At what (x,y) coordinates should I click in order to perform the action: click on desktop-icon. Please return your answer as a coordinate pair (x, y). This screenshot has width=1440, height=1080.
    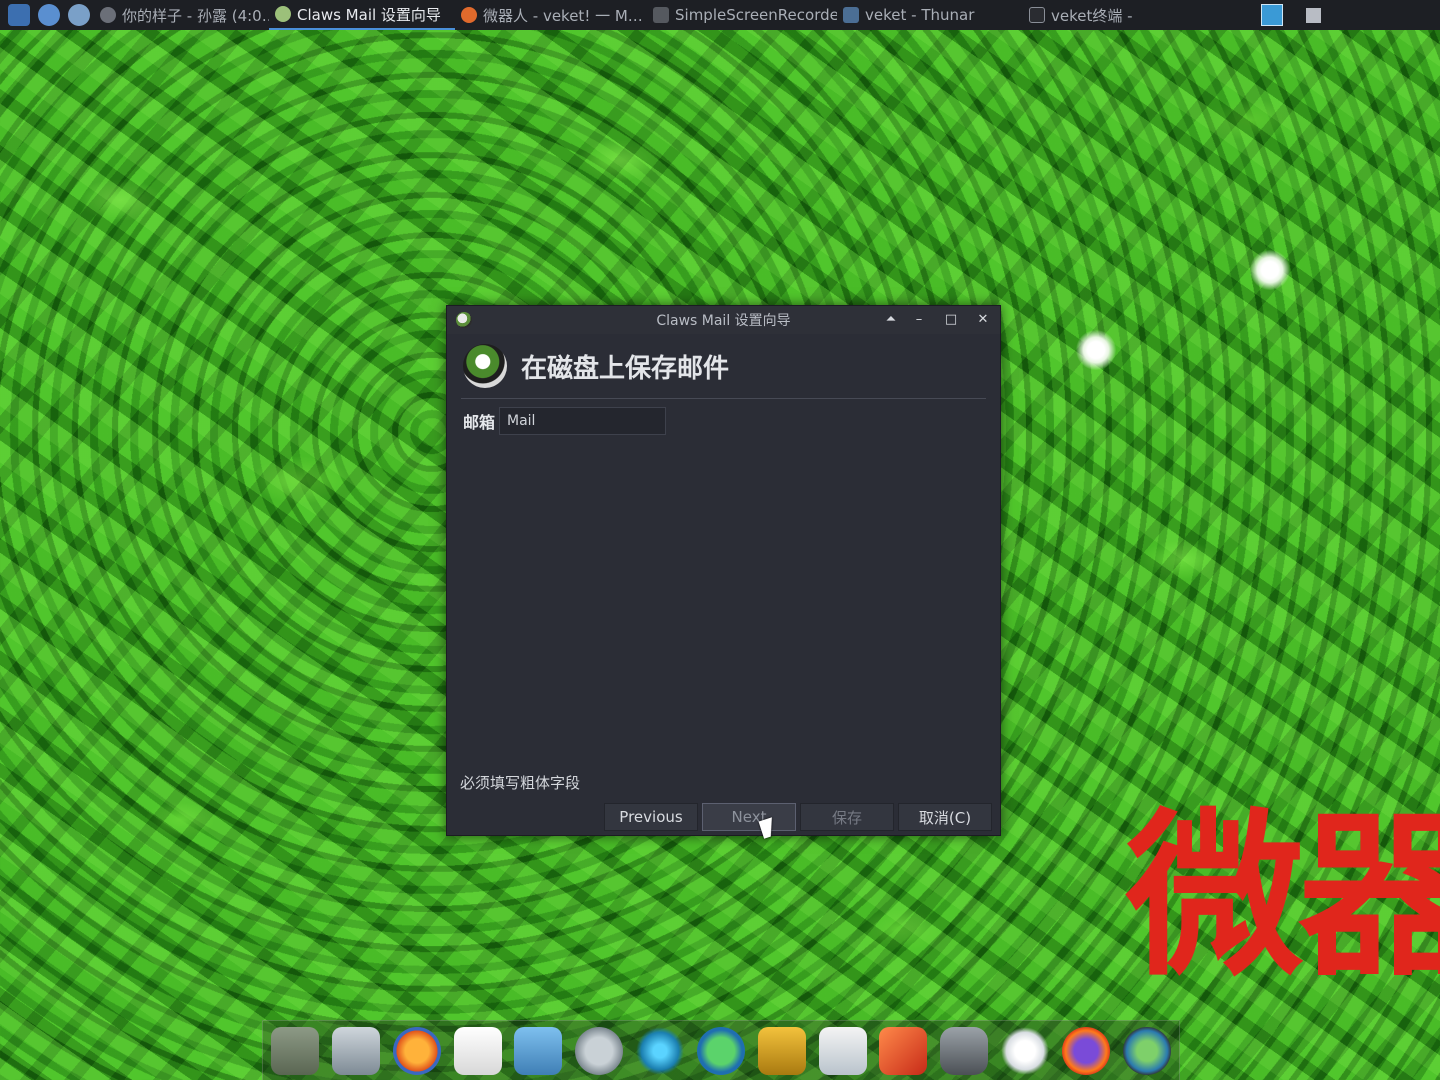
    Looking at the image, I should click on (295, 1050).